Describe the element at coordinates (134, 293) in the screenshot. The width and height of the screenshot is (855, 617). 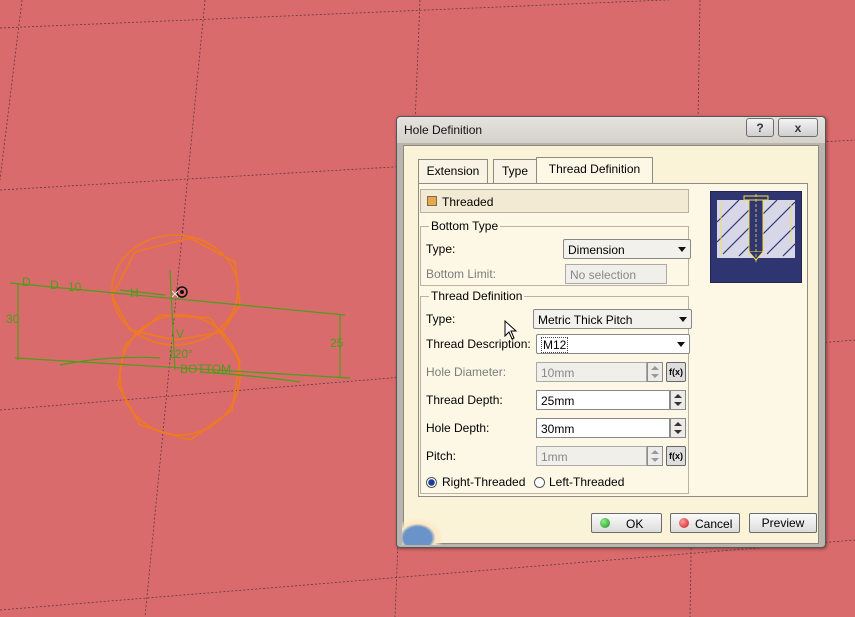
I see `dim-label-h: H` at that location.